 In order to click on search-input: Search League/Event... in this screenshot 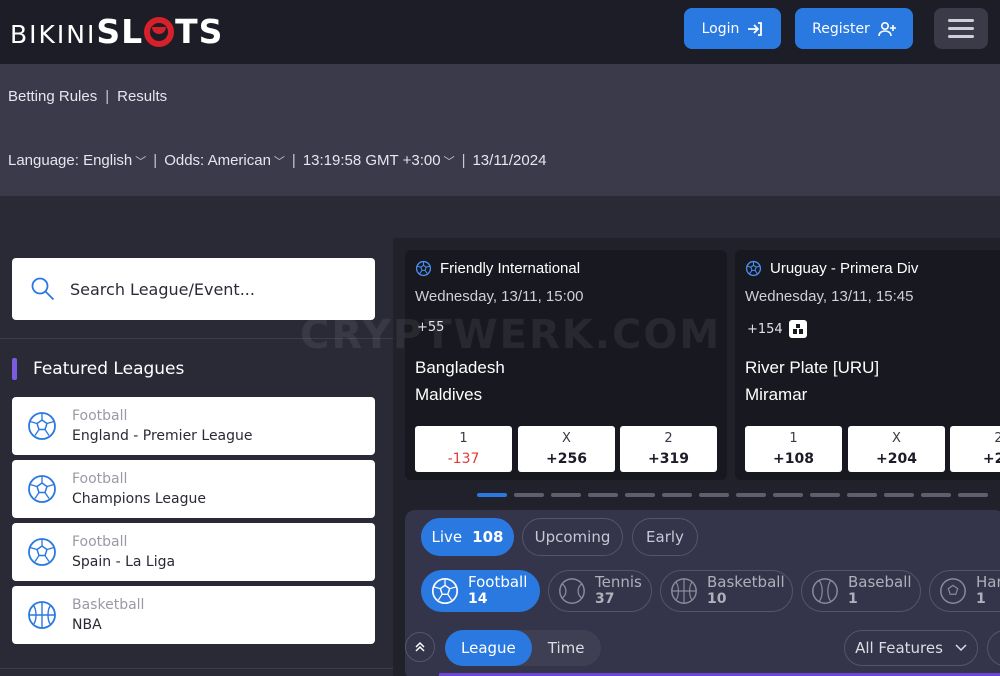, I will do `click(193, 289)`.